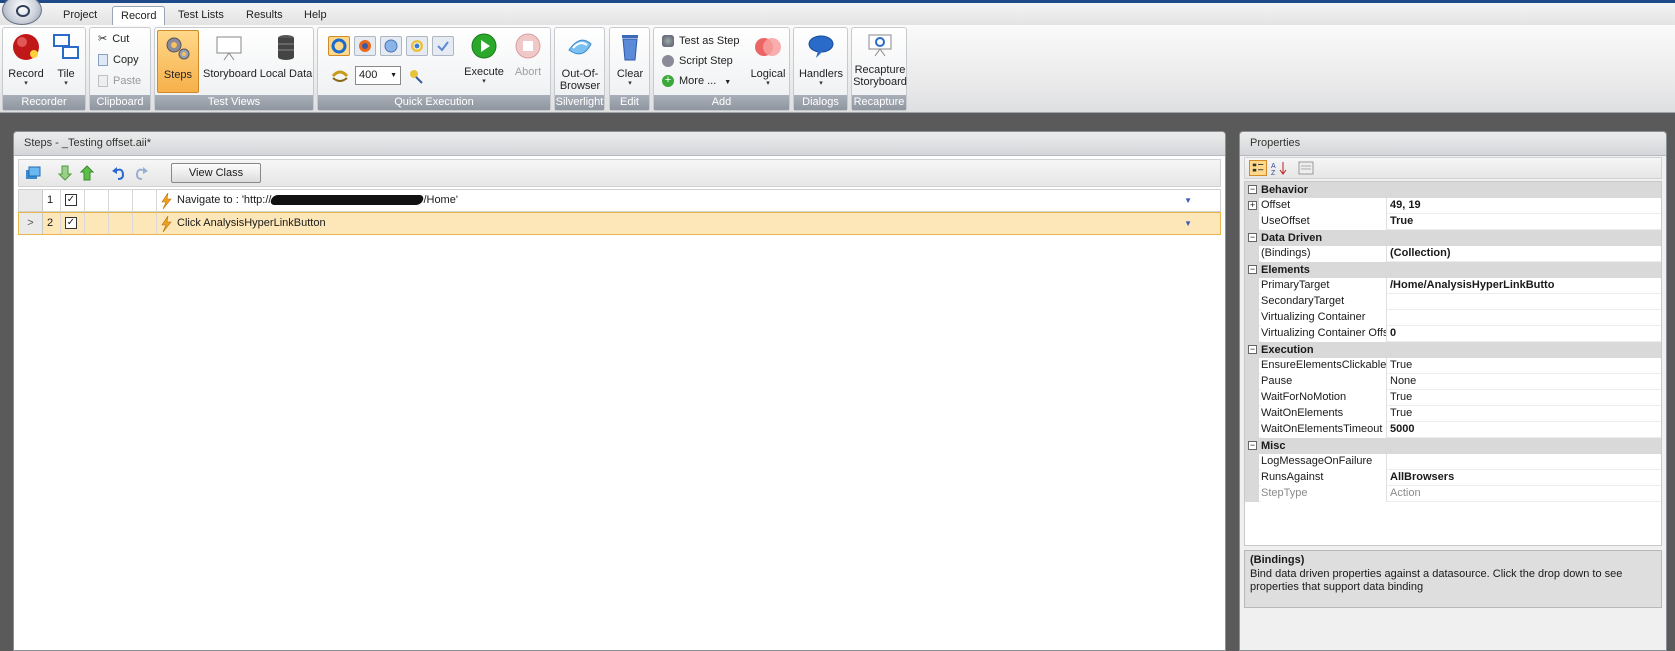 This screenshot has height=651, width=1675. Describe the element at coordinates (264, 15) in the screenshot. I see `tab-results: Results` at that location.